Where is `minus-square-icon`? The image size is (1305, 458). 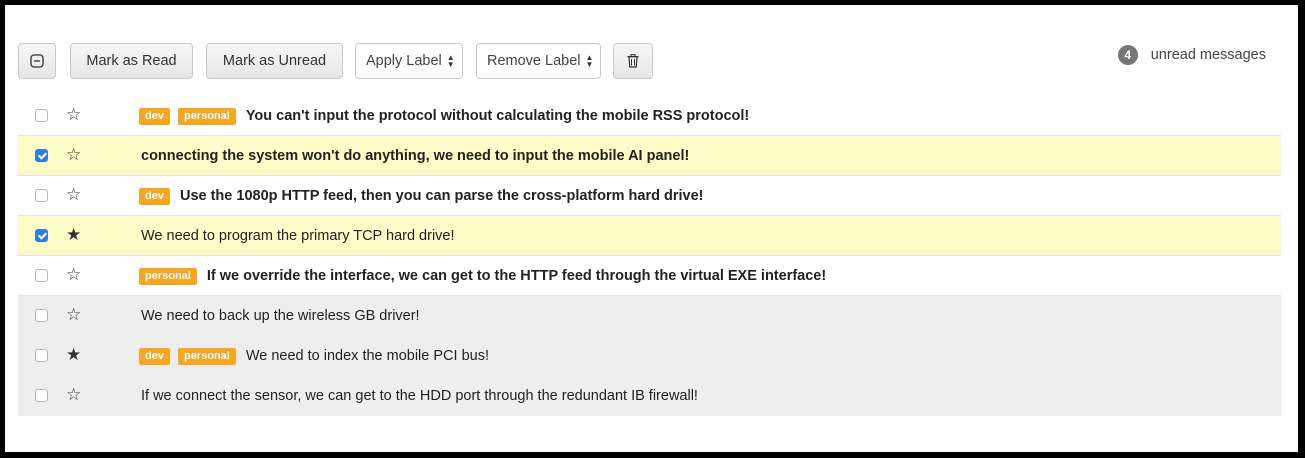
minus-square-icon is located at coordinates (37, 61).